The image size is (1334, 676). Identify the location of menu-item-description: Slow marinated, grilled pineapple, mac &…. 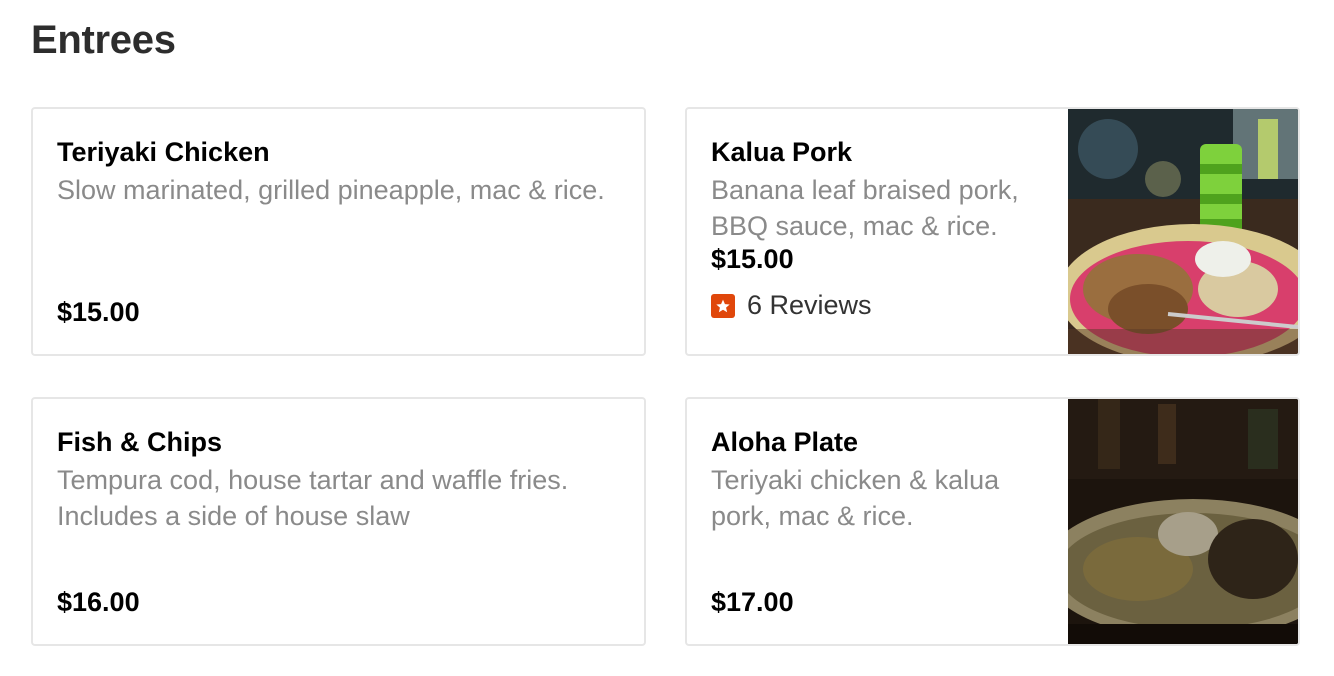
(331, 190).